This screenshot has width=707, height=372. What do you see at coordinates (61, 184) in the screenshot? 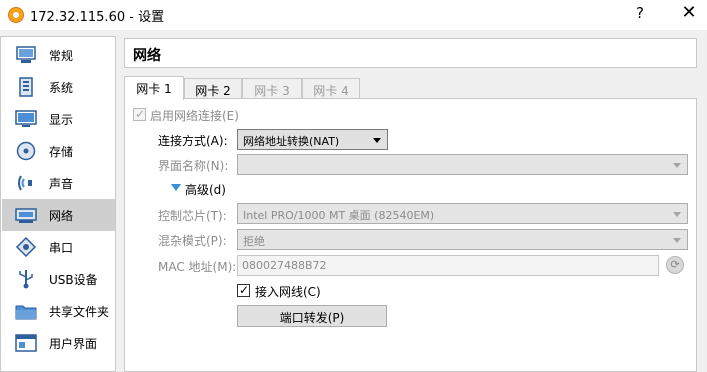
I see `sidebar-item-label: 声音` at bounding box center [61, 184].